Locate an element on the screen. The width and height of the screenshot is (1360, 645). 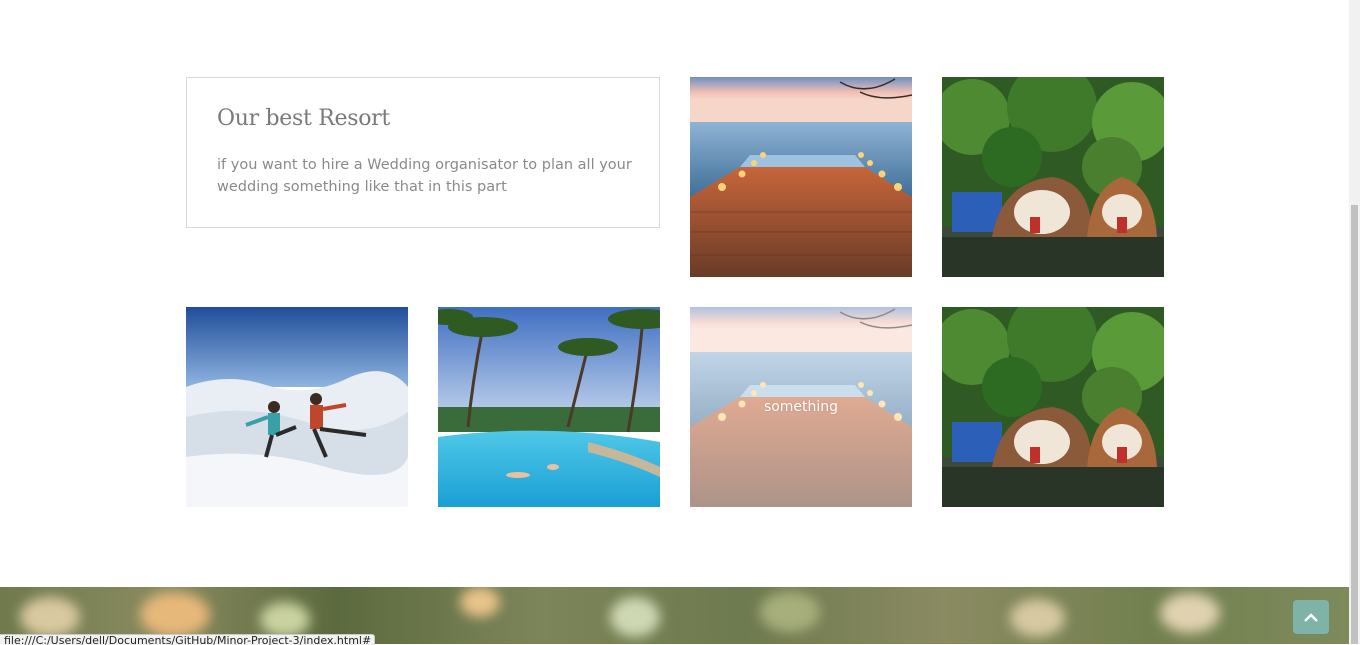
gallery-tile-pier-hover: something is located at coordinates (801, 407).